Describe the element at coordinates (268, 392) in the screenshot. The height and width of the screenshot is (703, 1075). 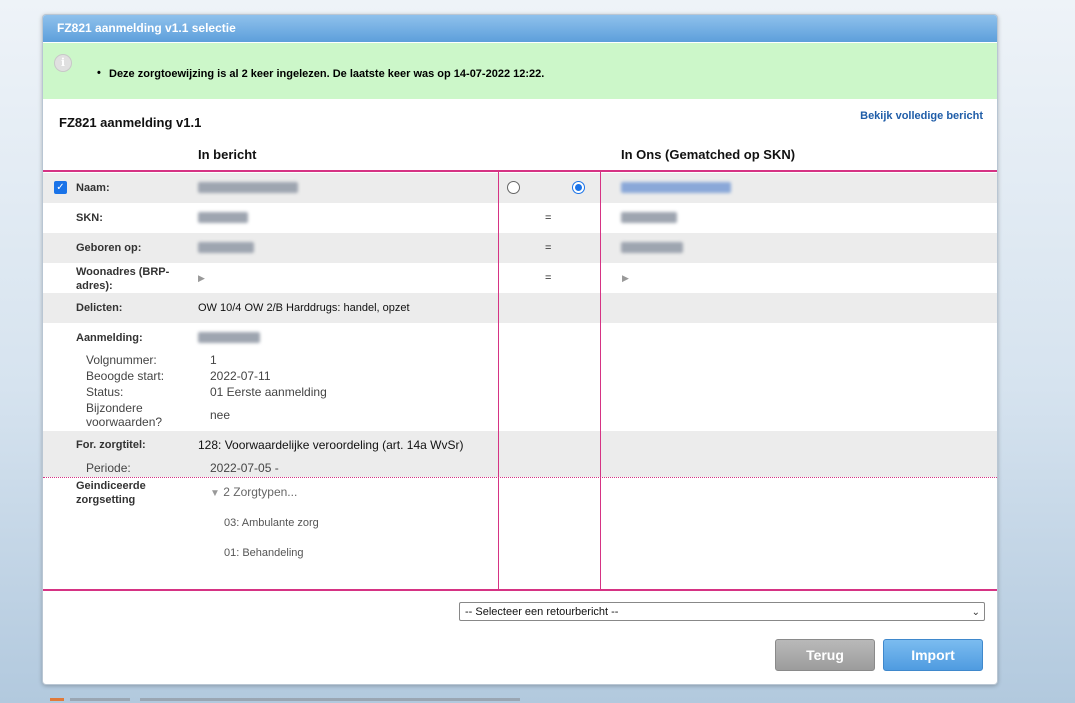
I see `status-value: 01 Eerste aanmelding` at that location.